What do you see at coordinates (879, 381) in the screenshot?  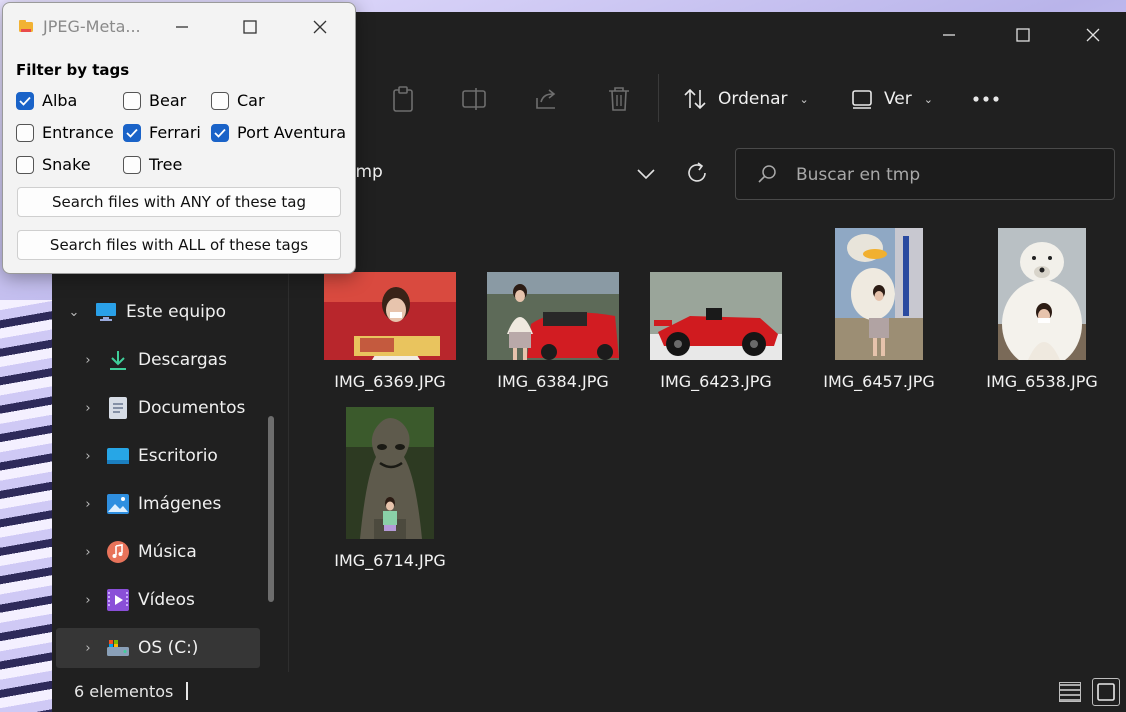 I see `file-name: IMG_6457.JPG` at bounding box center [879, 381].